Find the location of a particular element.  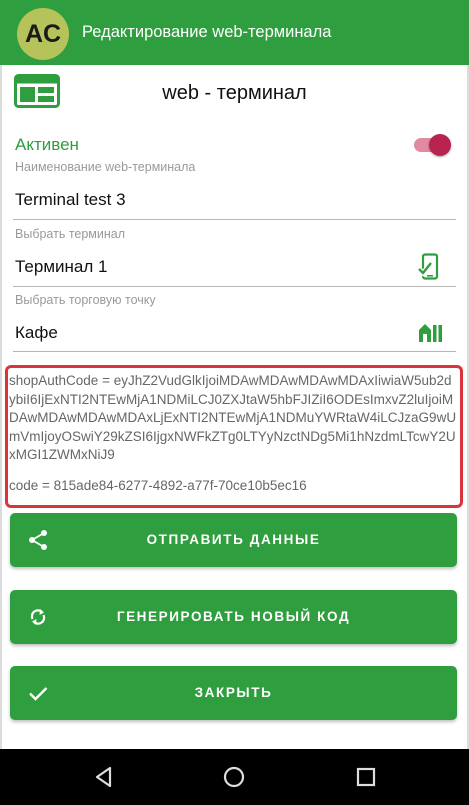

app-bar-title: Редактирование web-терминала is located at coordinates (207, 32).